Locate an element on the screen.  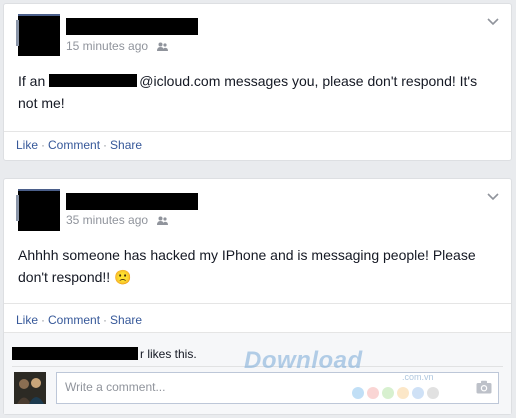
likes-summary: r likes this. is located at coordinates (104, 354).